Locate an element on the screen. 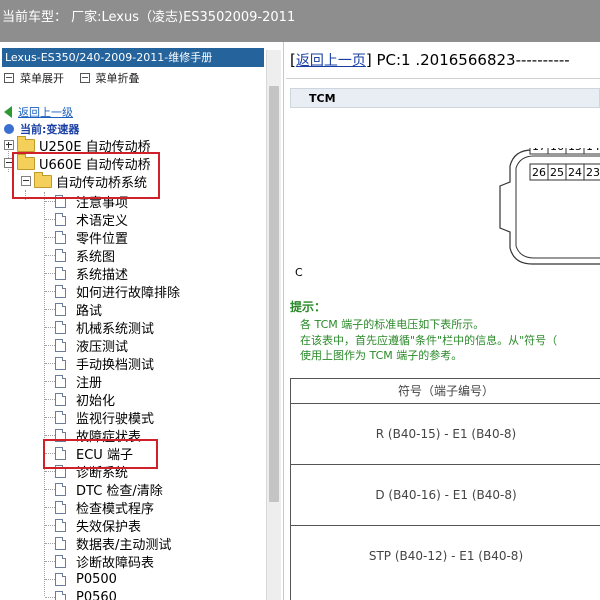  connector-pin-number: 26 is located at coordinates (539, 172).